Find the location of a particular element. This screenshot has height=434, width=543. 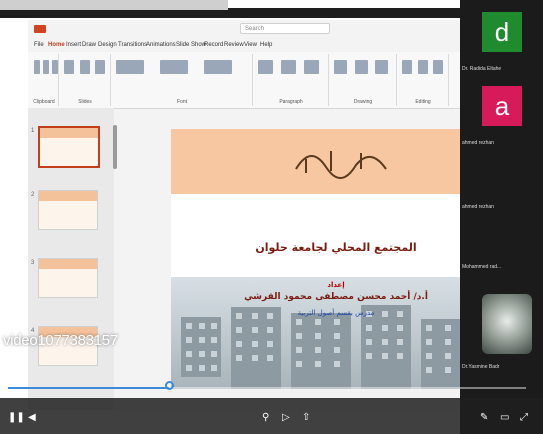

participant-tile: ahmed rezhan is located at coordinates (501, 180).